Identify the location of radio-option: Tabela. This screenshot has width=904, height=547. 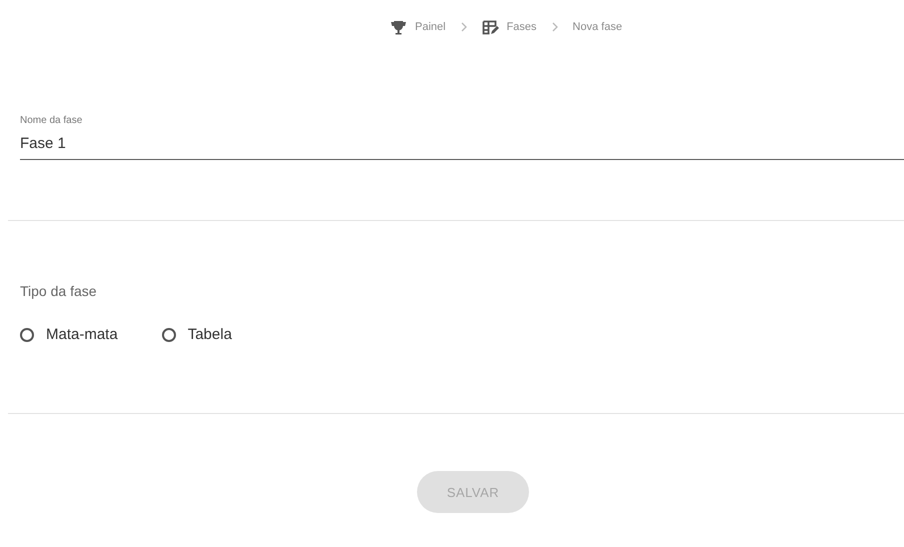
(197, 334).